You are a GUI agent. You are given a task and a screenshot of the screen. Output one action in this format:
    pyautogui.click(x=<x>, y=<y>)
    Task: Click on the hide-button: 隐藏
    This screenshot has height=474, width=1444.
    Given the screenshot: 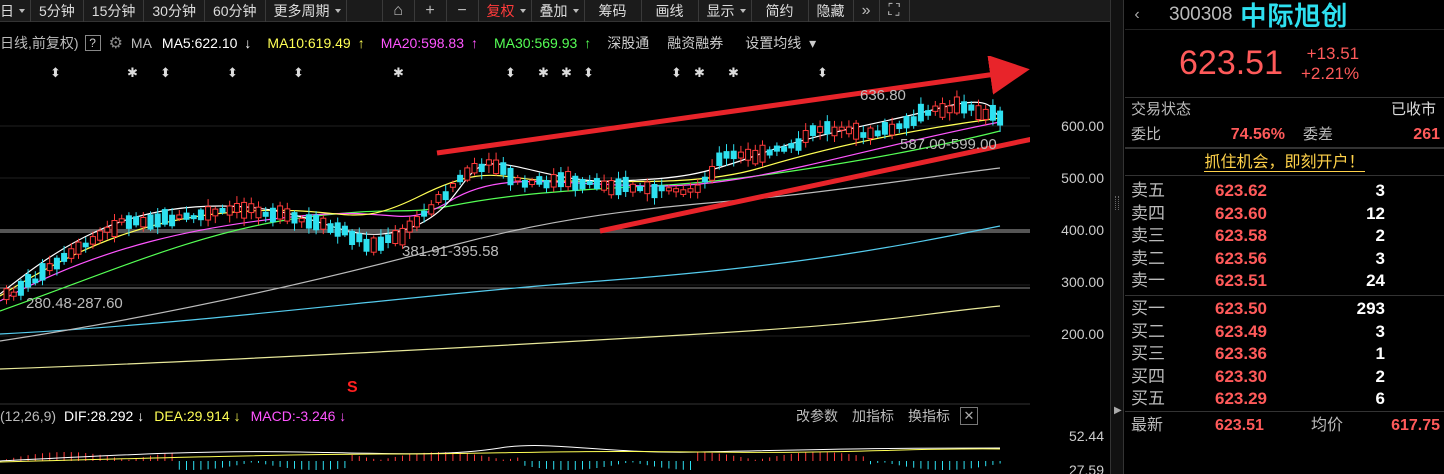 What is the action you would take?
    pyautogui.click(x=831, y=11)
    